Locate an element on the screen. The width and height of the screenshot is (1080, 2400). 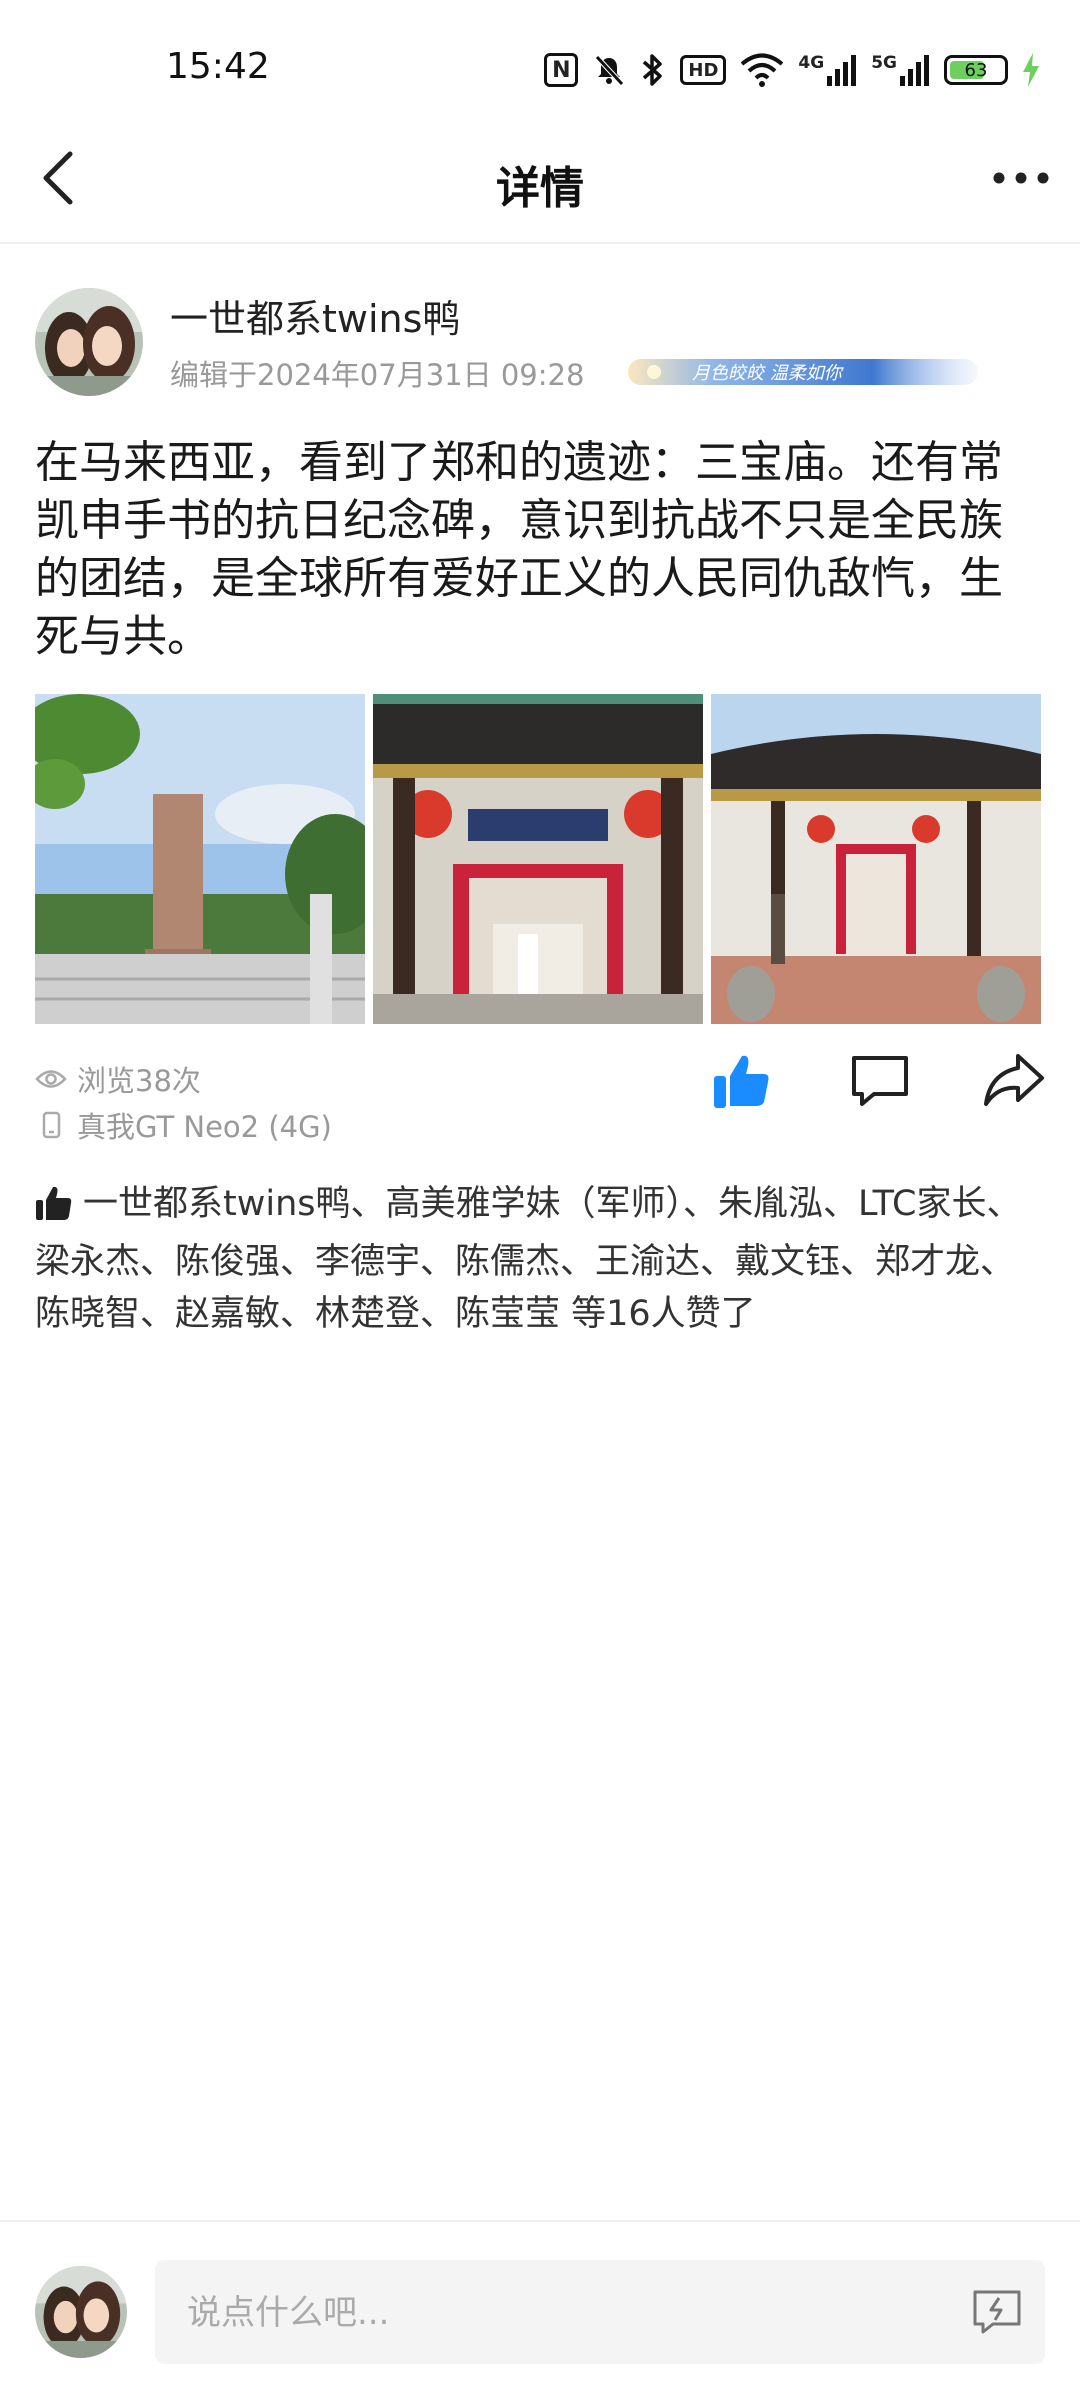
signal-4g-icon: 4G is located at coordinates (827, 70).